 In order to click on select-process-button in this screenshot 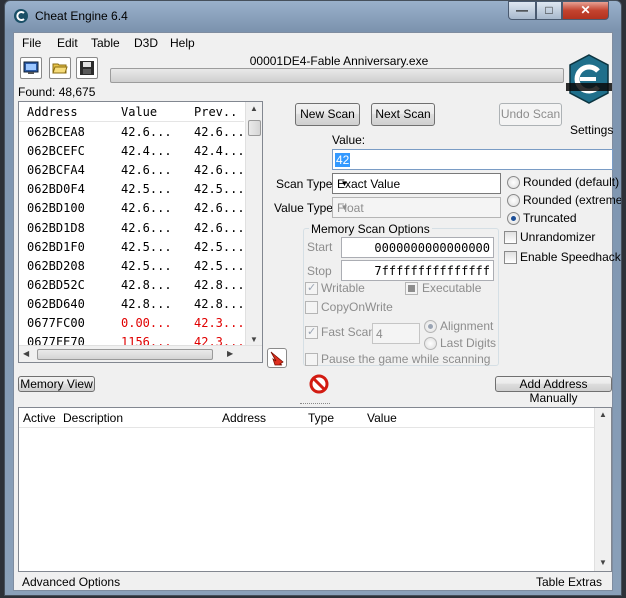, I will do `click(31, 68)`.